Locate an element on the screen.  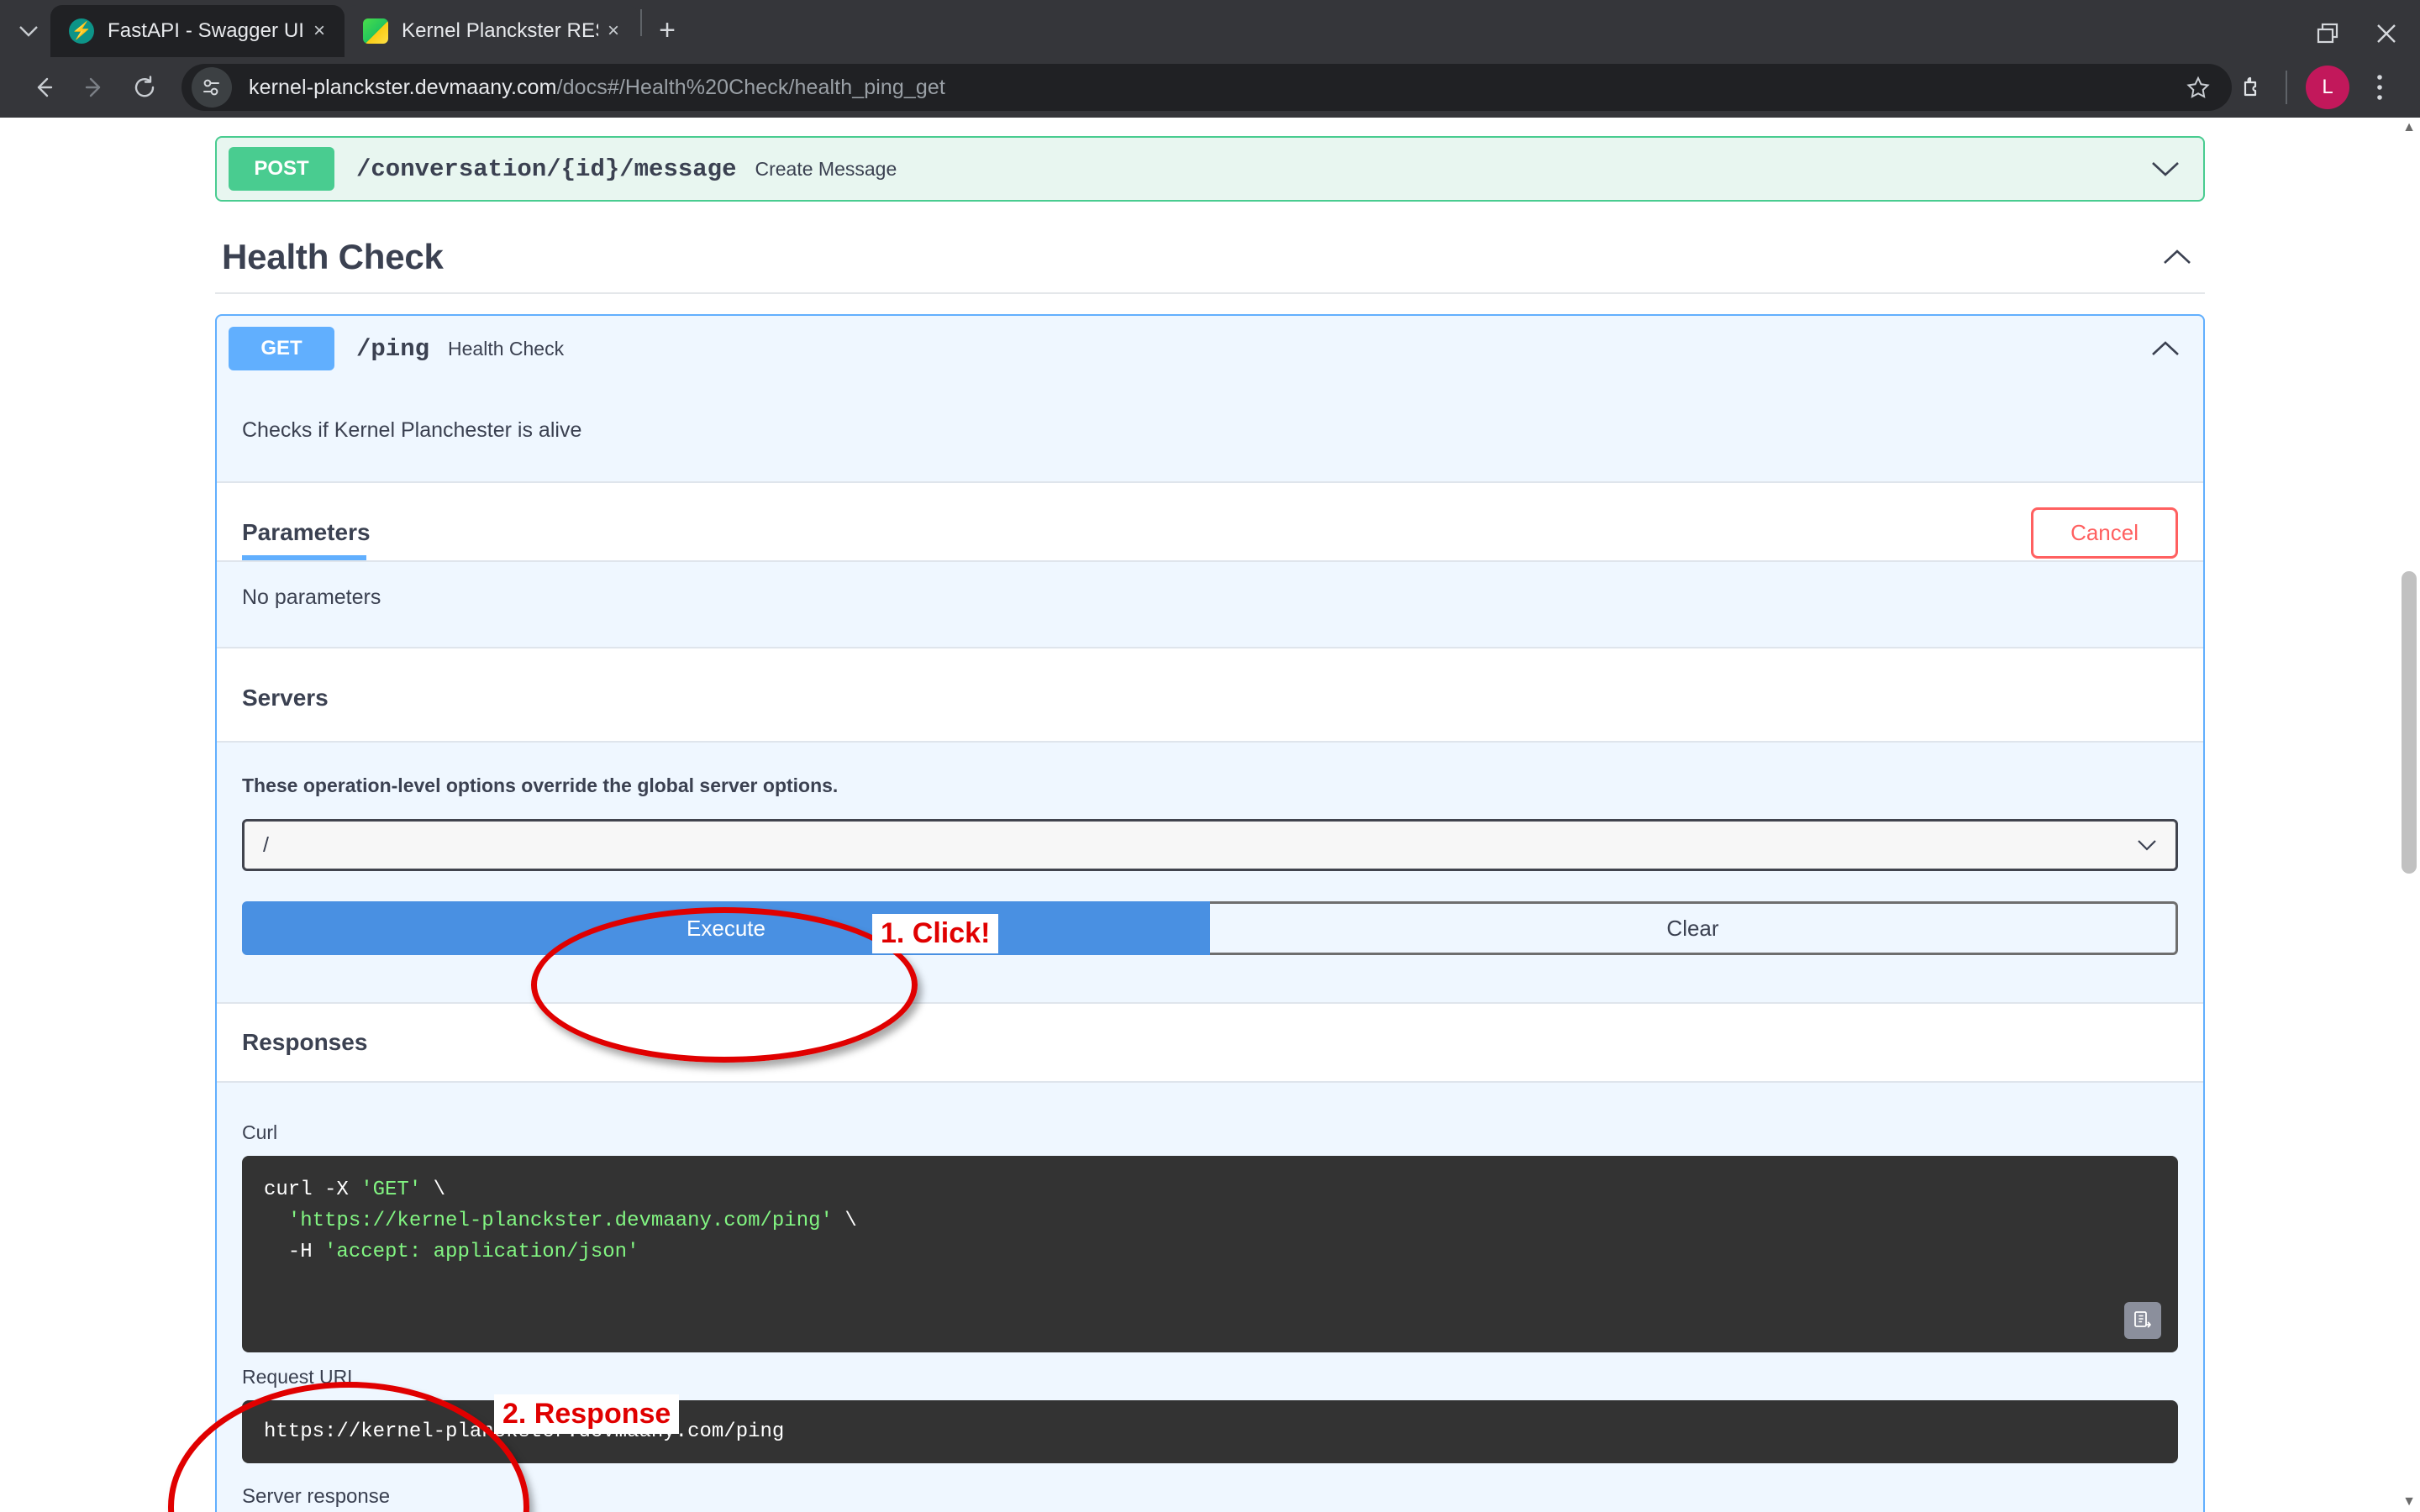
arrow-left-icon is located at coordinates (45, 87).